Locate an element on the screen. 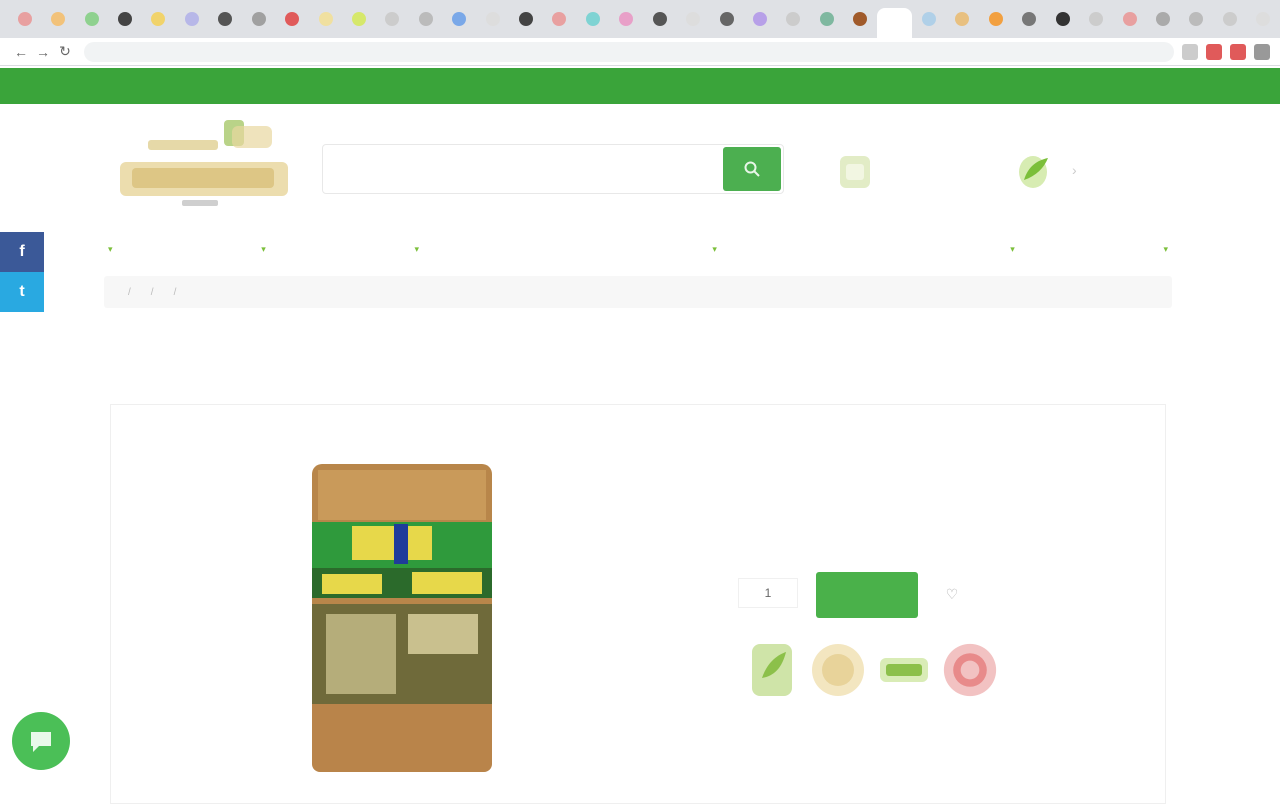 The width and height of the screenshot is (1280, 804). certification-badge-icon is located at coordinates (970, 670).